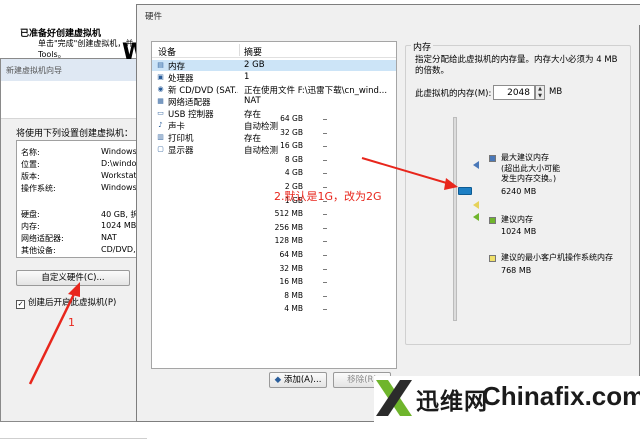 Image resolution: width=640 pixels, height=439 pixels. Describe the element at coordinates (328, 196) in the screenshot. I see `annotation-step-2: 2.默认是1G，改为2G` at that location.